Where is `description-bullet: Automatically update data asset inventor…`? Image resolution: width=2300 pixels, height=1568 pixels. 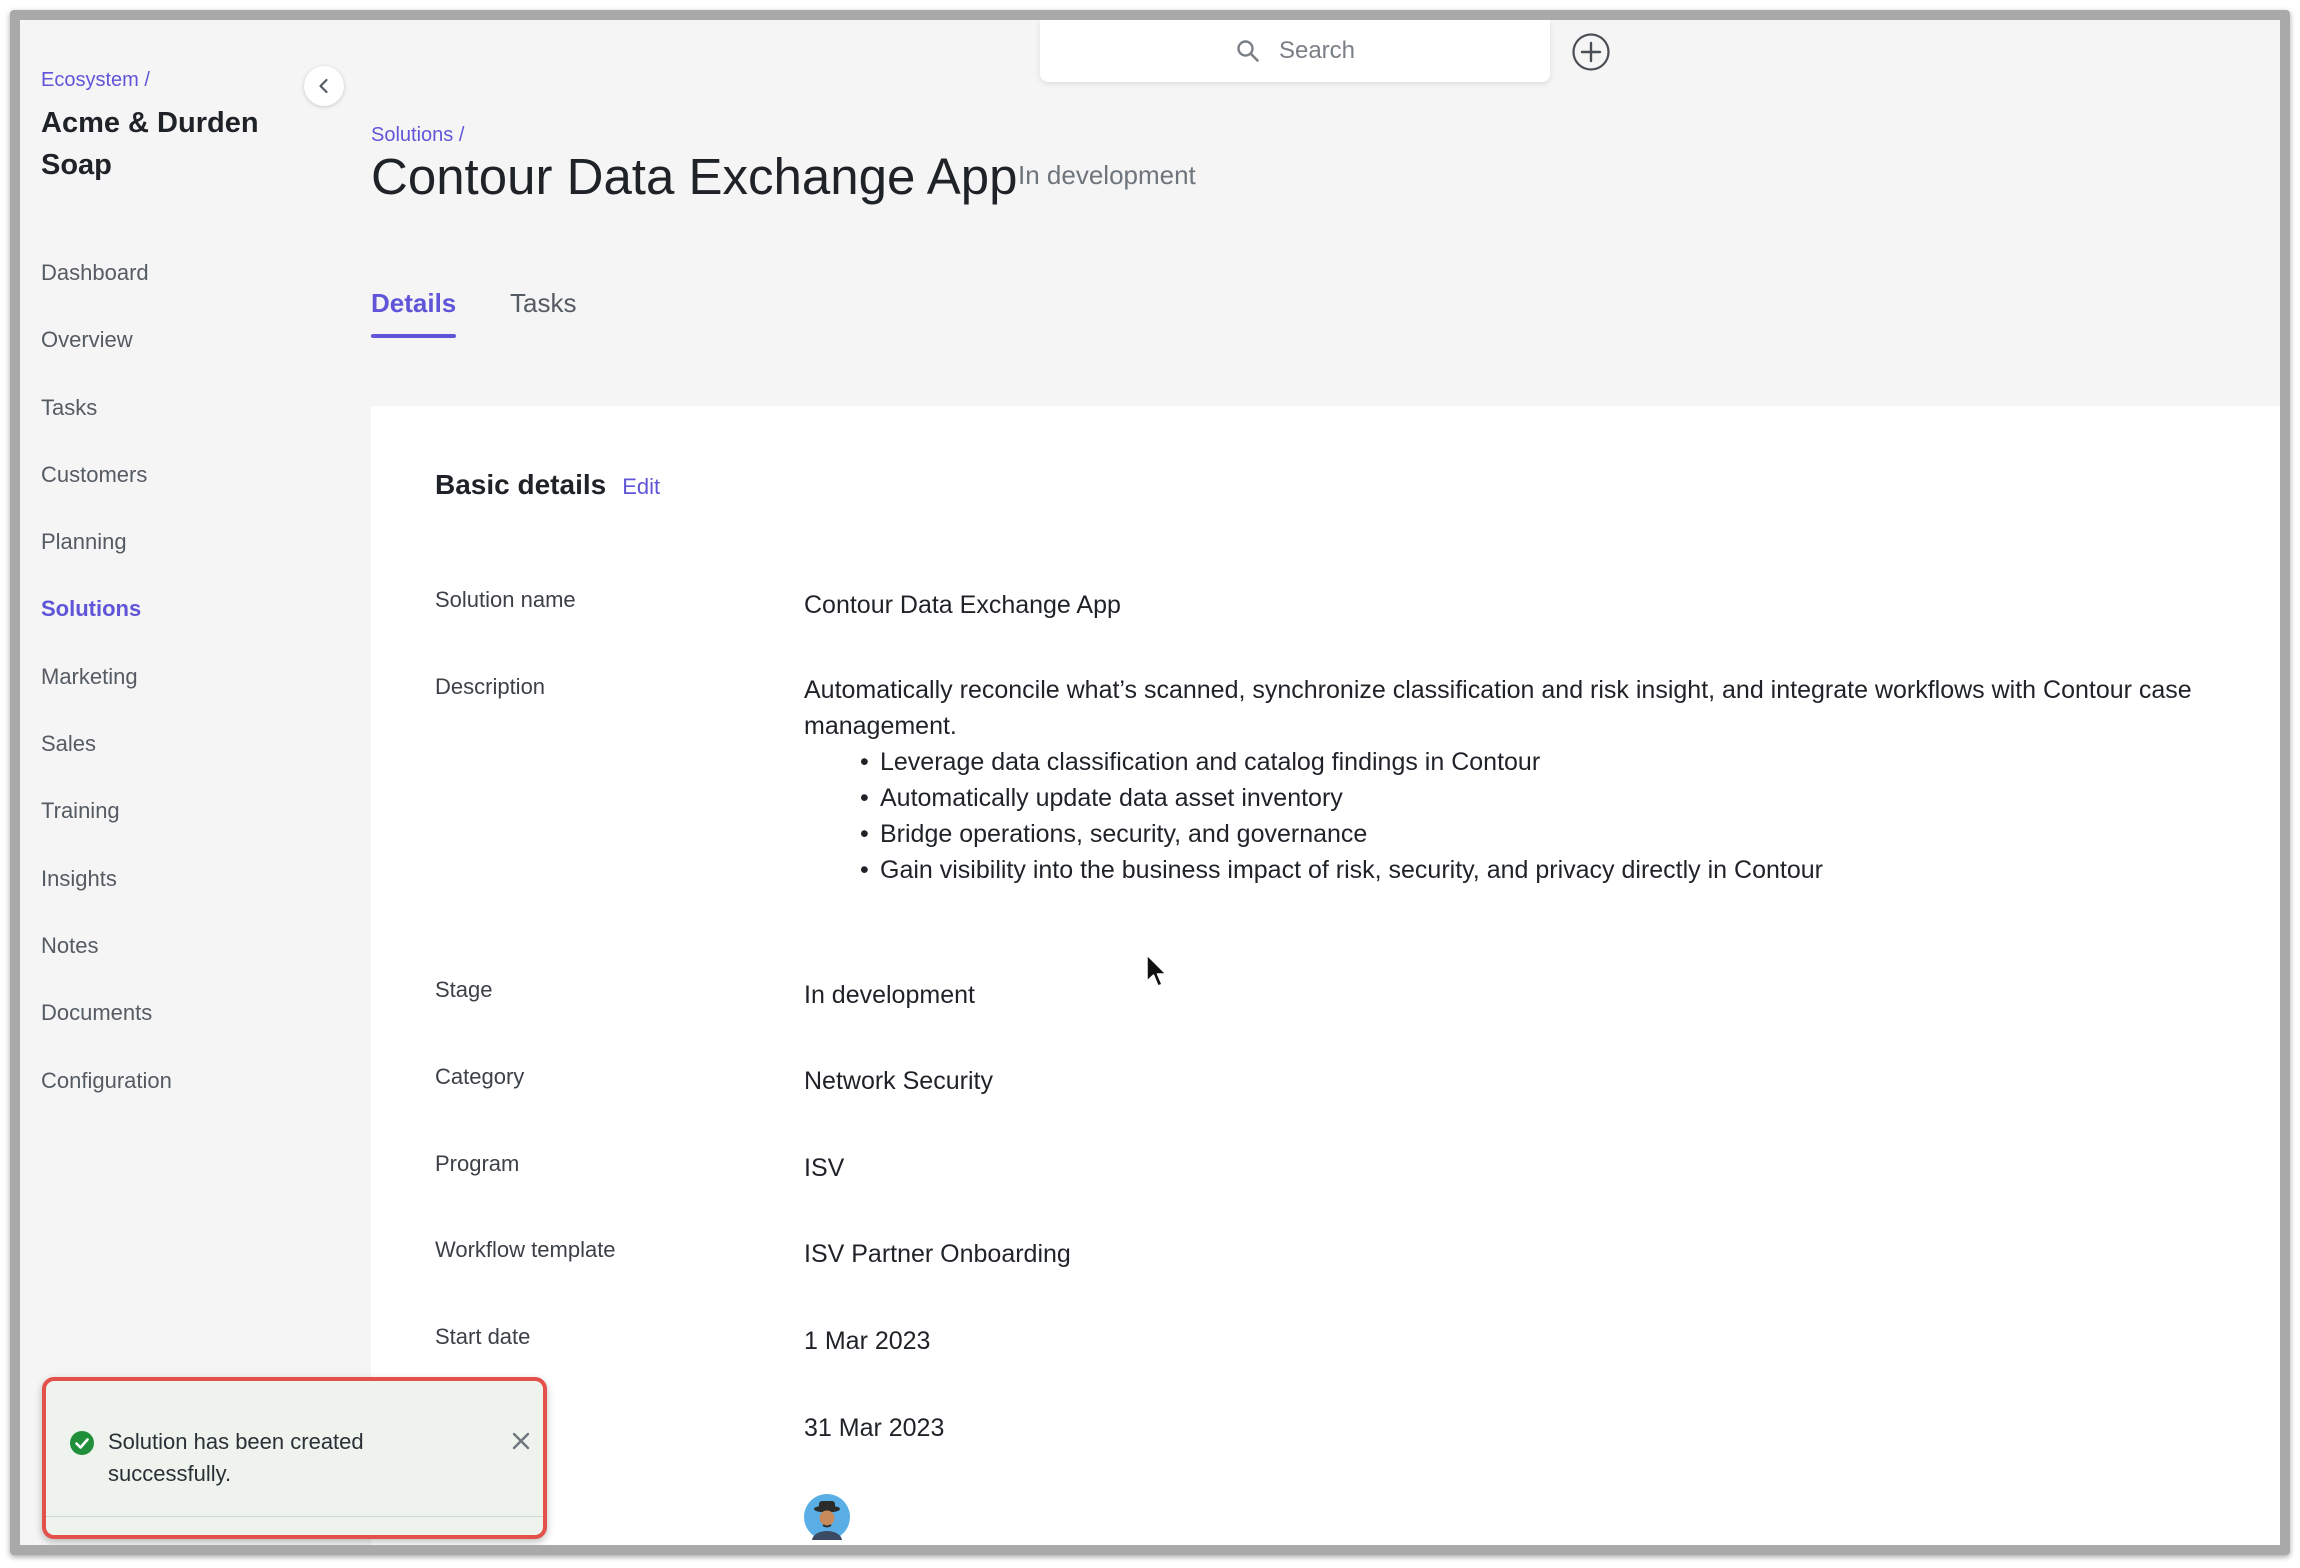 description-bullet: Automatically update data asset inventor… is located at coordinates (1570, 798).